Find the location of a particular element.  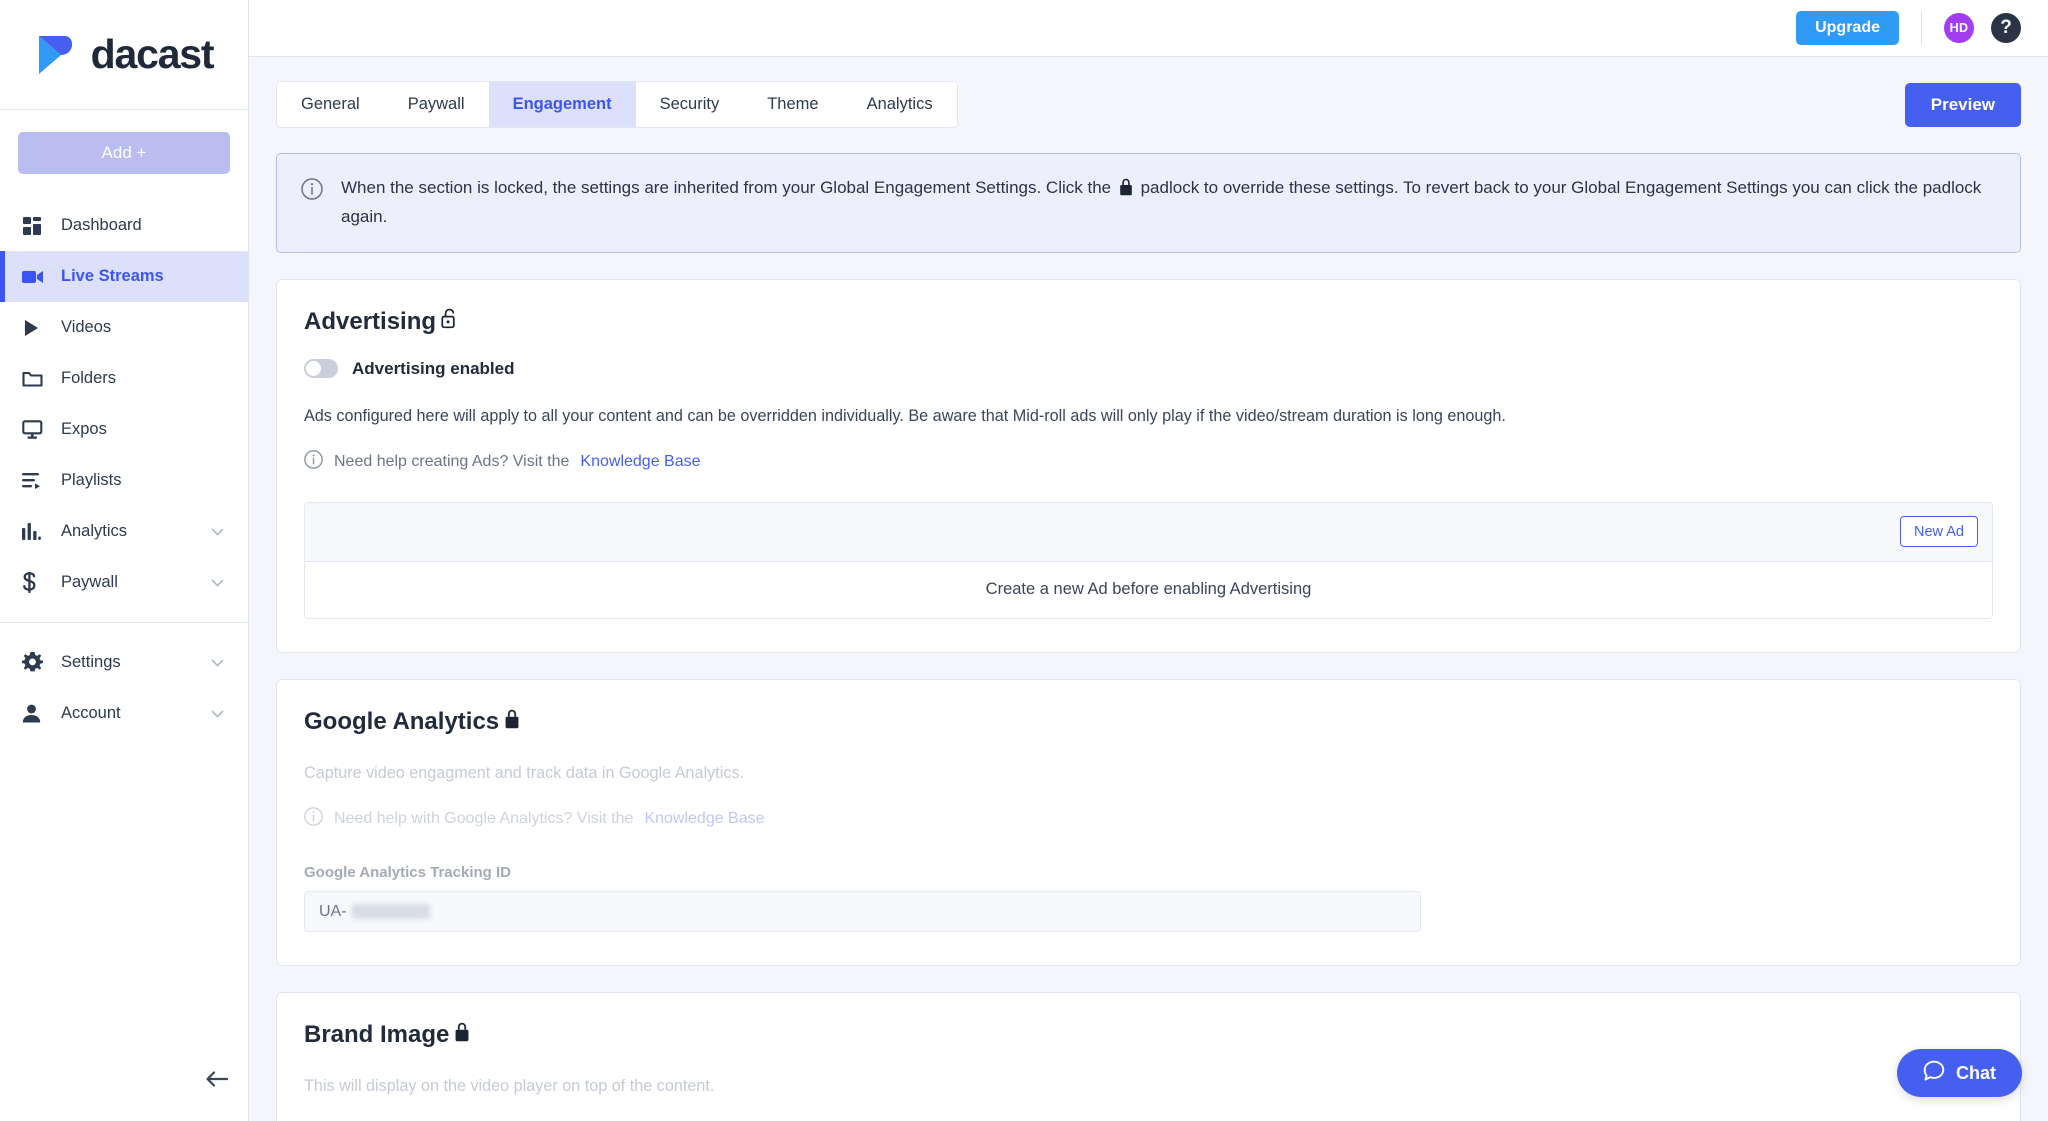

tab-paywall: Paywall is located at coordinates (436, 104).